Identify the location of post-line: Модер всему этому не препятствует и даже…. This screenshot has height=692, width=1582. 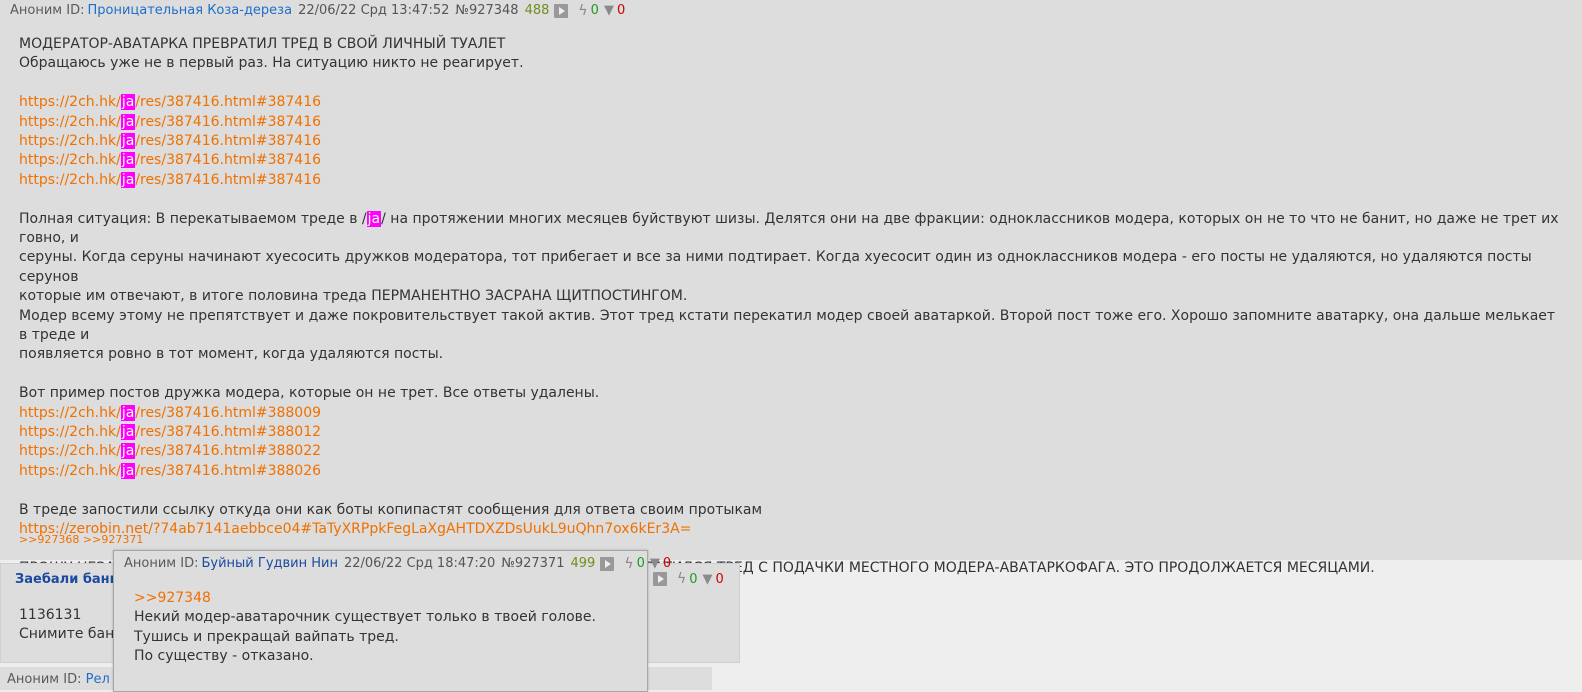
(787, 325).